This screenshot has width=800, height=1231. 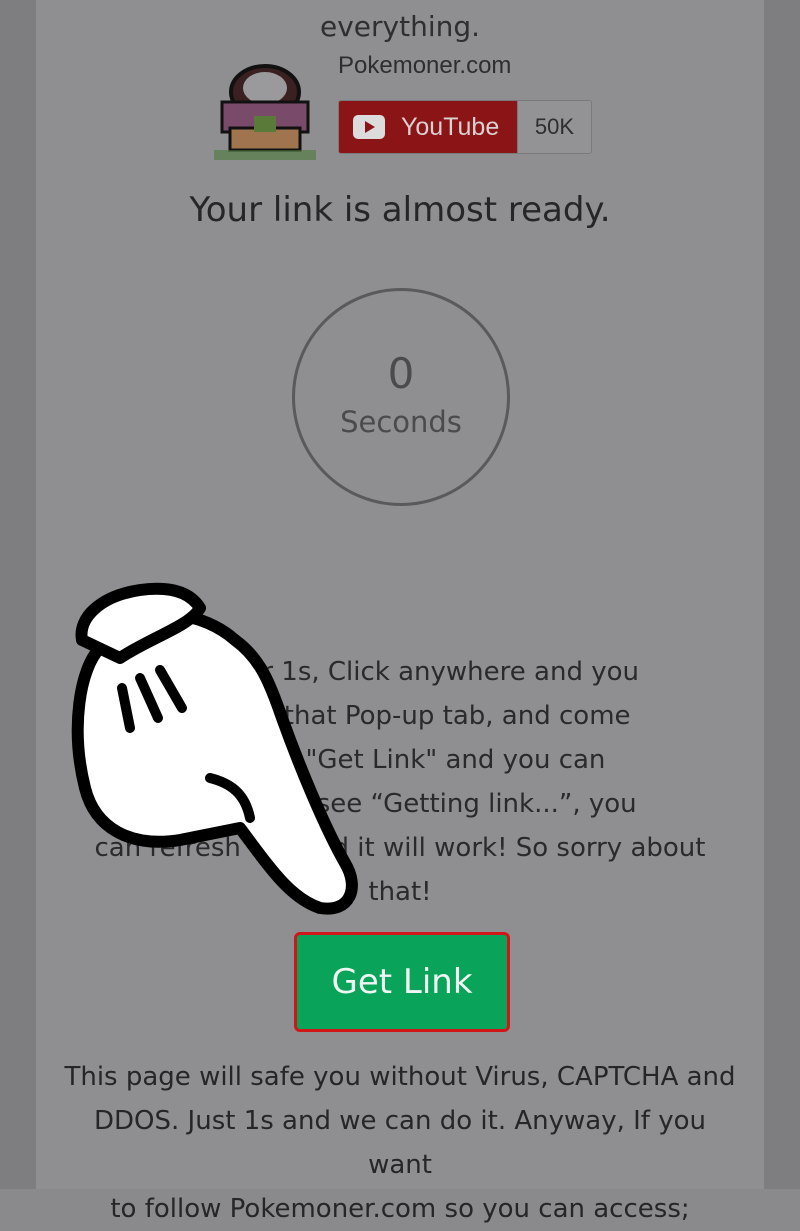 I want to click on youtube-button: YouTube, so click(x=428, y=127).